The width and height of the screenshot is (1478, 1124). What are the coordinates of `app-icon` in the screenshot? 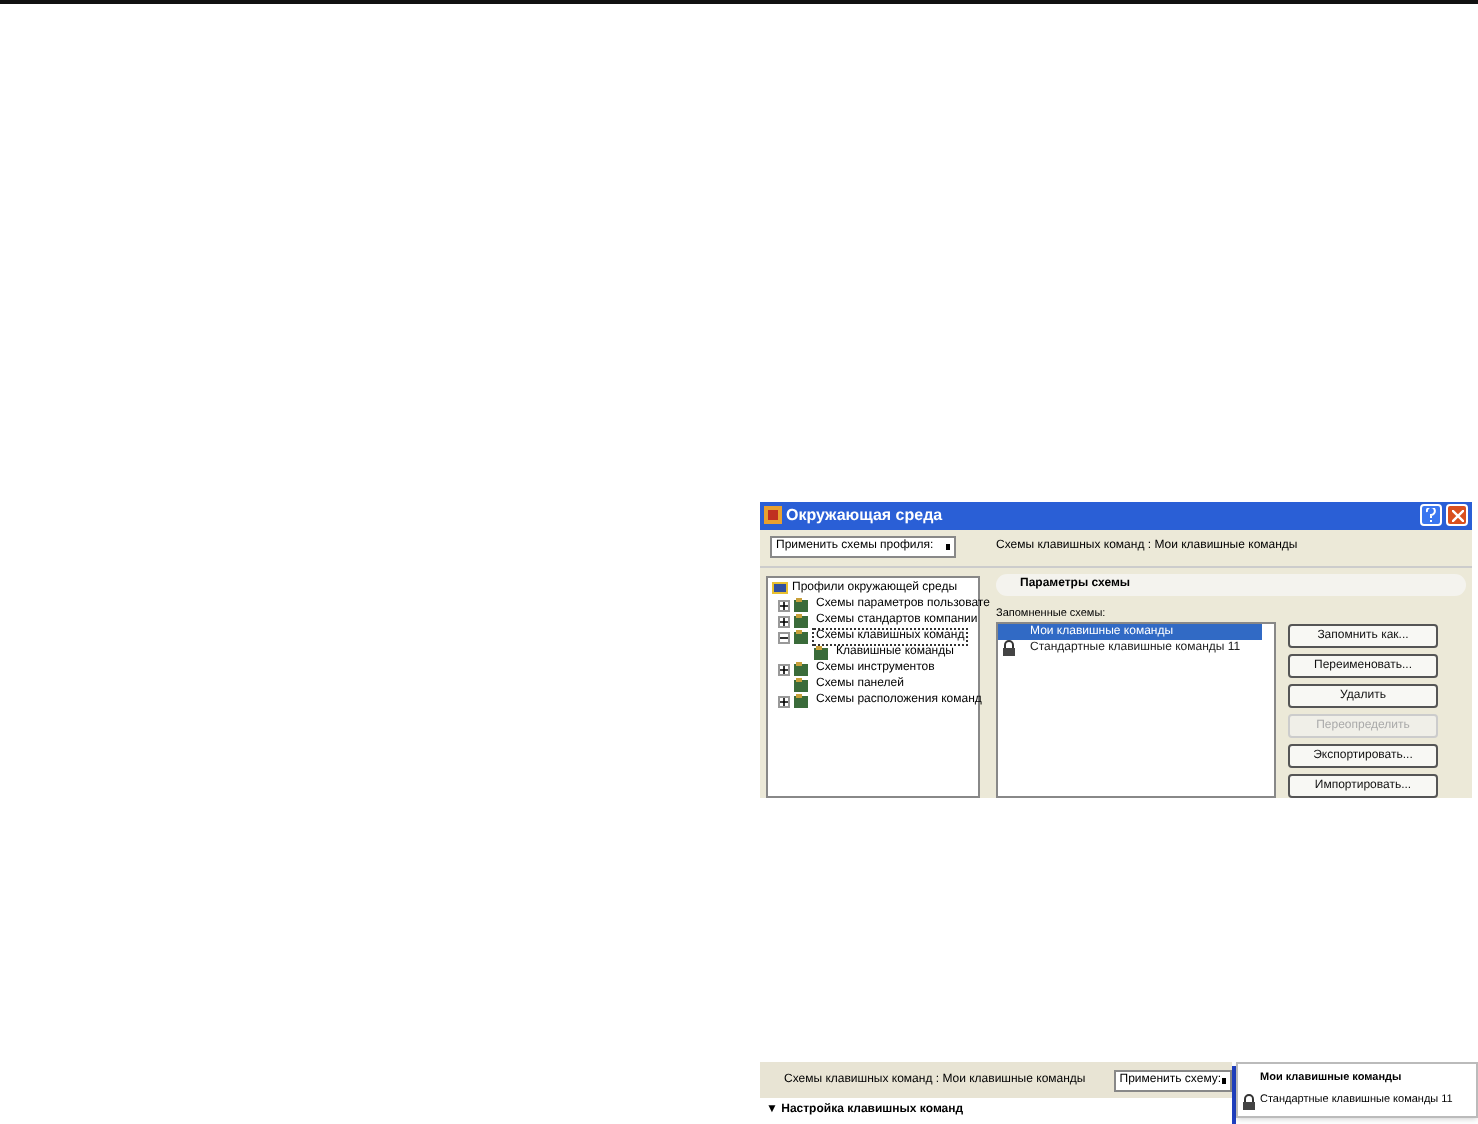 It's located at (773, 515).